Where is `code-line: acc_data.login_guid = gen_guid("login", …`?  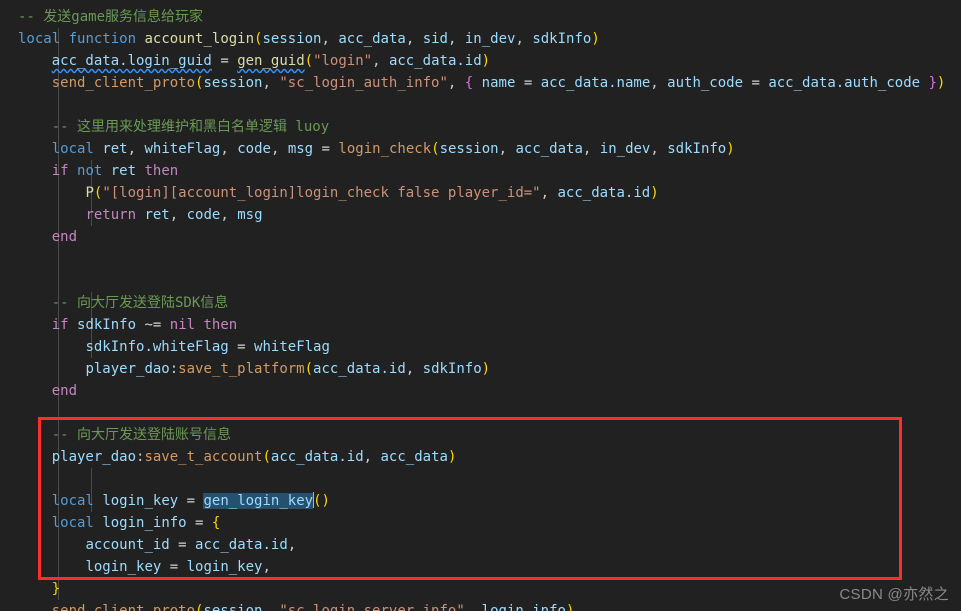
code-line: acc_data.login_guid = gen_guid("login", … is located at coordinates (480, 61).